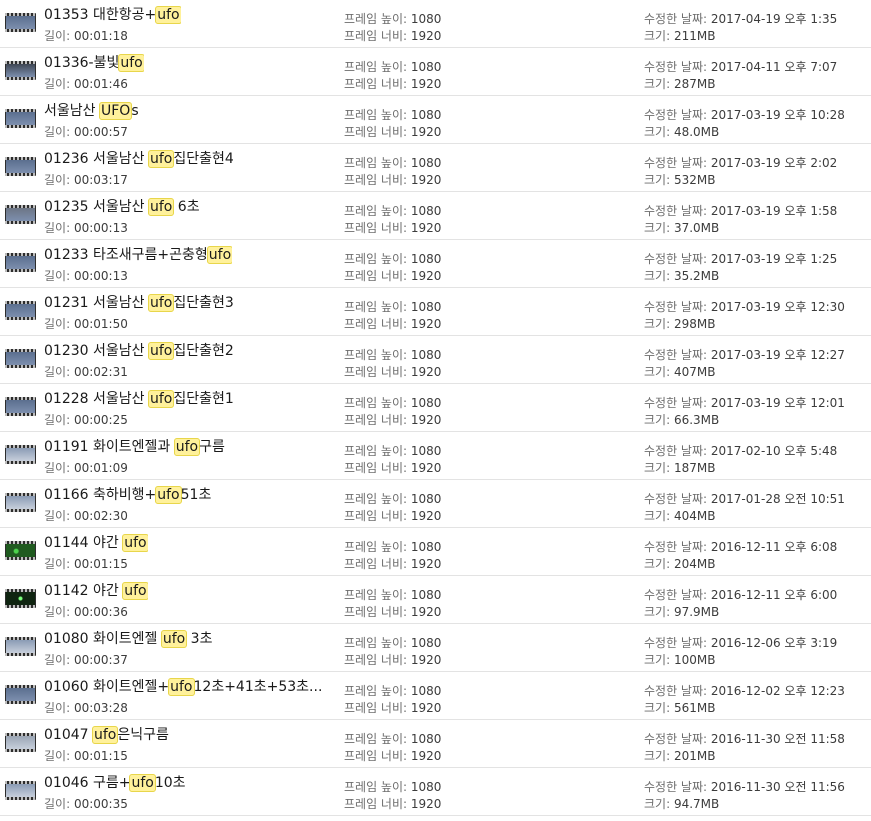 This screenshot has width=871, height=821. I want to click on file-name-suffix: 6초, so click(186, 207).